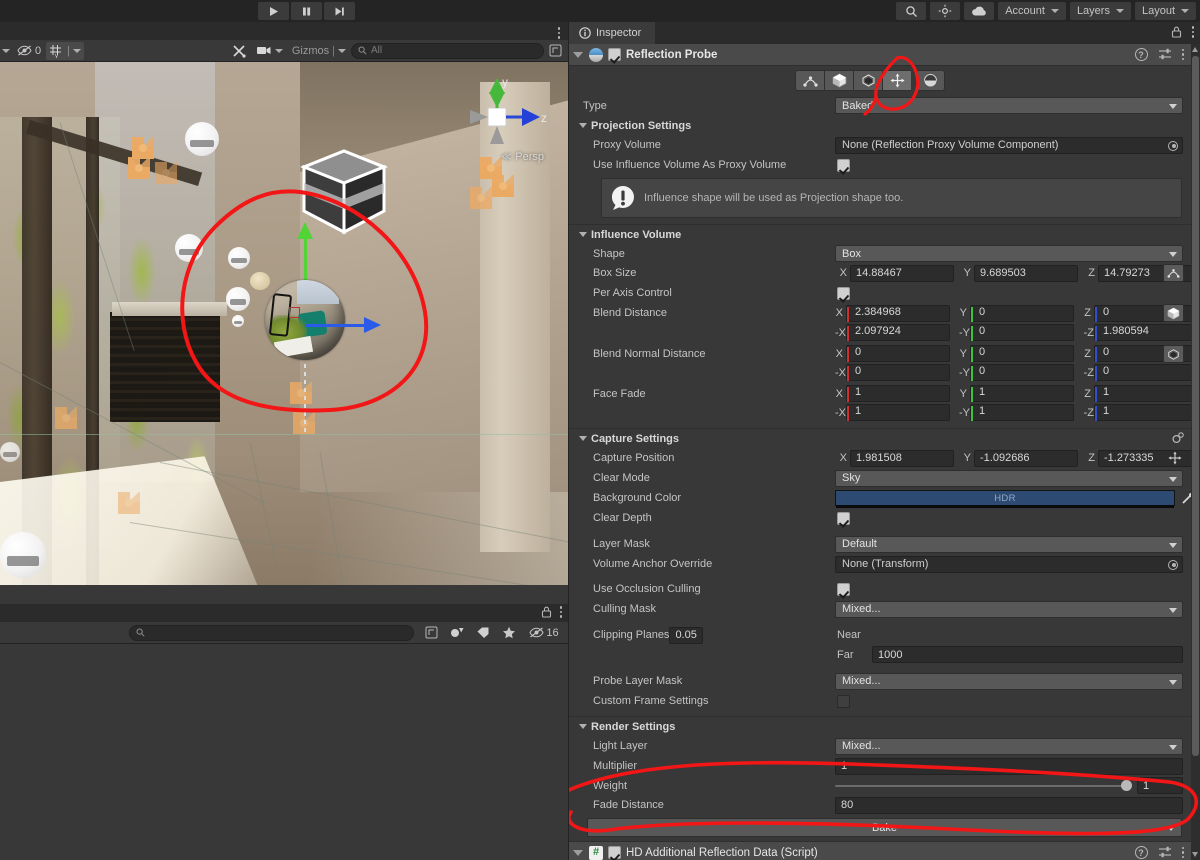  Describe the element at coordinates (1009, 253) in the screenshot. I see `shape-dropdown: Box` at that location.